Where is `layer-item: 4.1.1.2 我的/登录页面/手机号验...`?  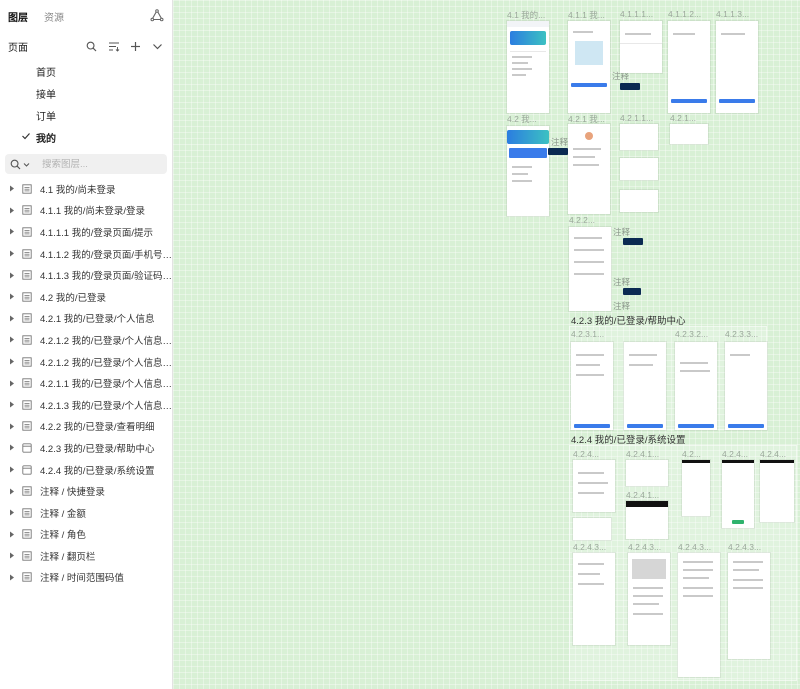 layer-item: 4.1.1.2 我的/登录页面/手机号验... is located at coordinates (86, 254).